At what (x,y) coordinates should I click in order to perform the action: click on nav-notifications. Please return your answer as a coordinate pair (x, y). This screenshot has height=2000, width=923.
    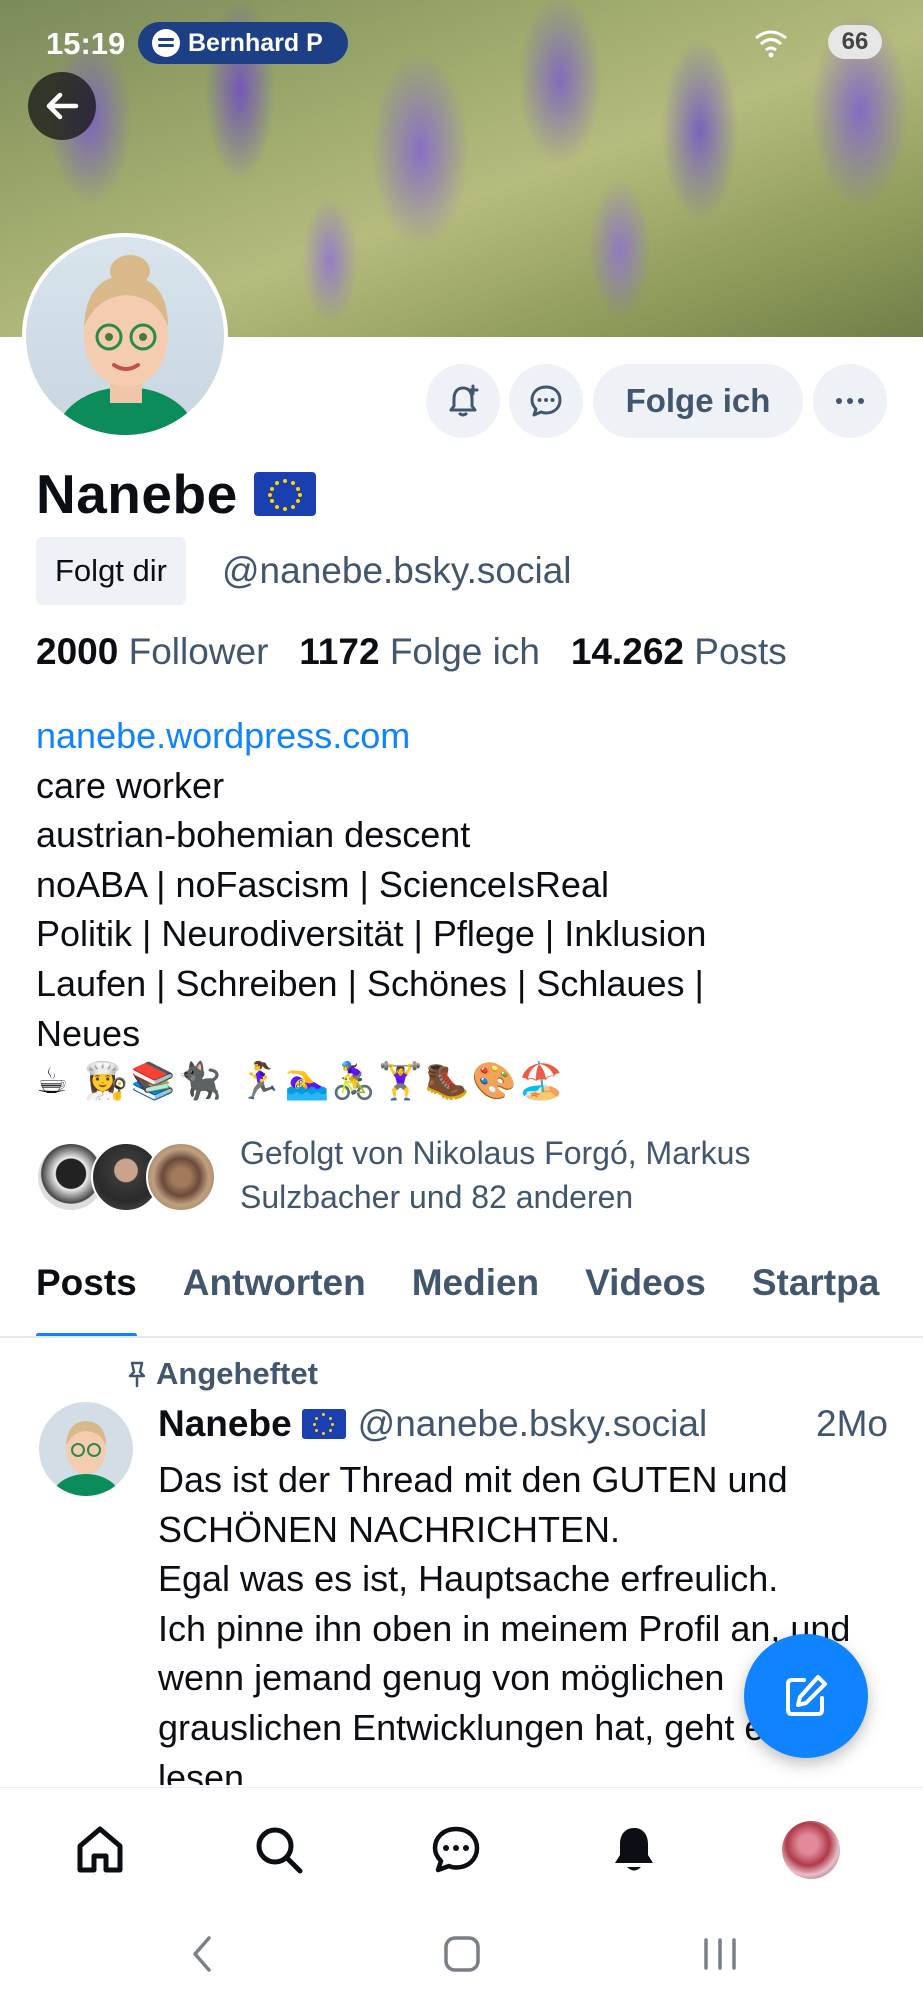
    Looking at the image, I should click on (634, 1850).